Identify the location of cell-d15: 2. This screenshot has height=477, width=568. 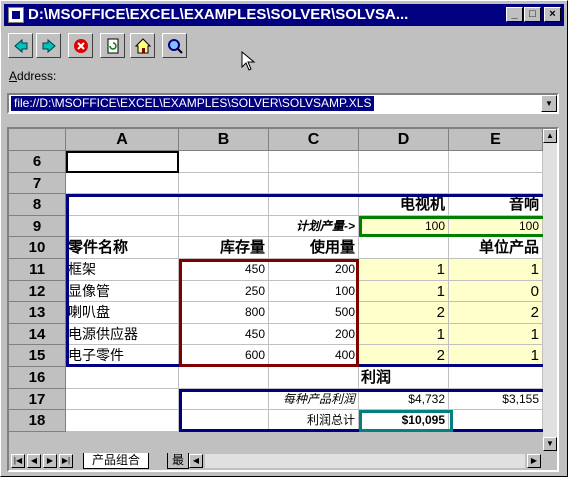
(404, 356).